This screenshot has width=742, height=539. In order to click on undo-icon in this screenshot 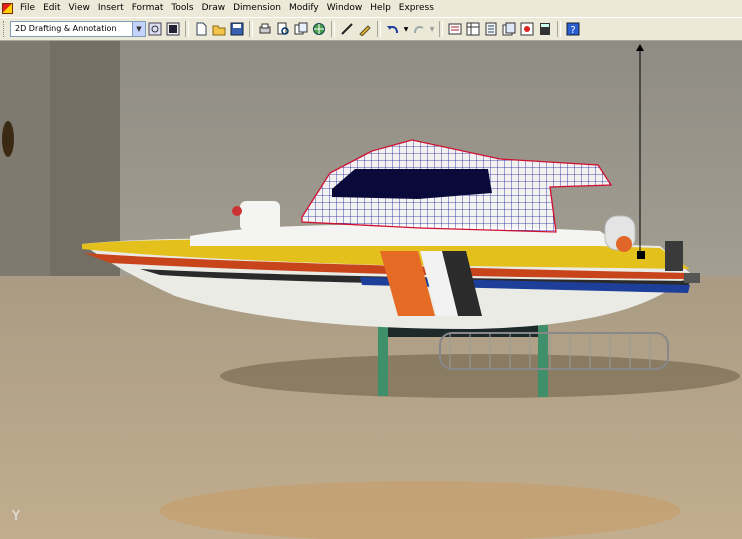, I will do `click(393, 29)`.